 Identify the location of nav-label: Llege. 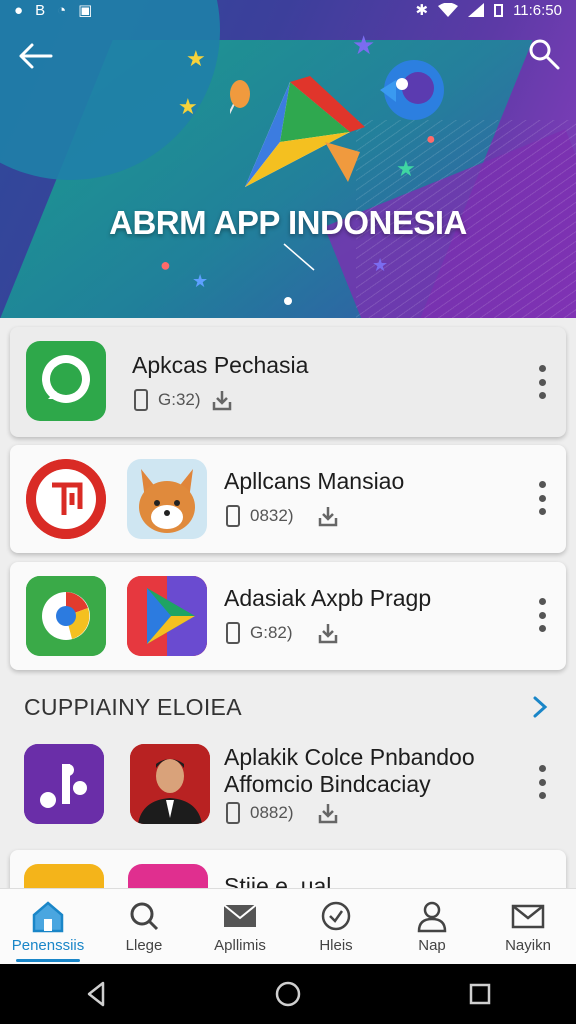
(144, 945).